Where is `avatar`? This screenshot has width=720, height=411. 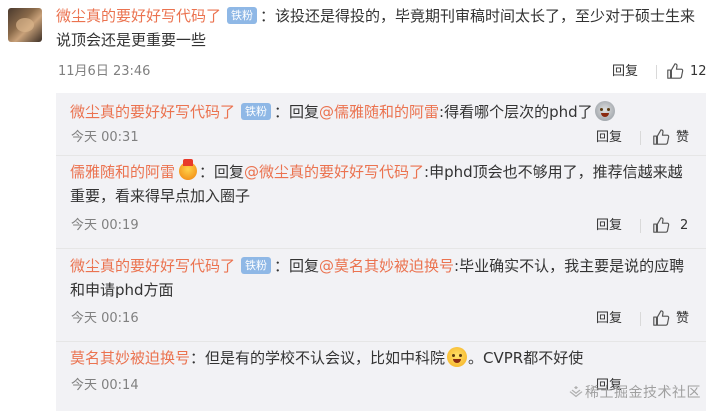 avatar is located at coordinates (25, 25).